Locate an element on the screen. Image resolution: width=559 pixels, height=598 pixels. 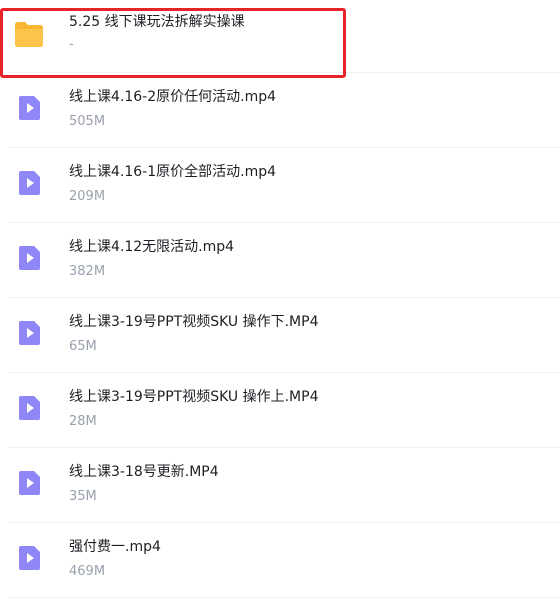
file-size: - is located at coordinates (71, 44).